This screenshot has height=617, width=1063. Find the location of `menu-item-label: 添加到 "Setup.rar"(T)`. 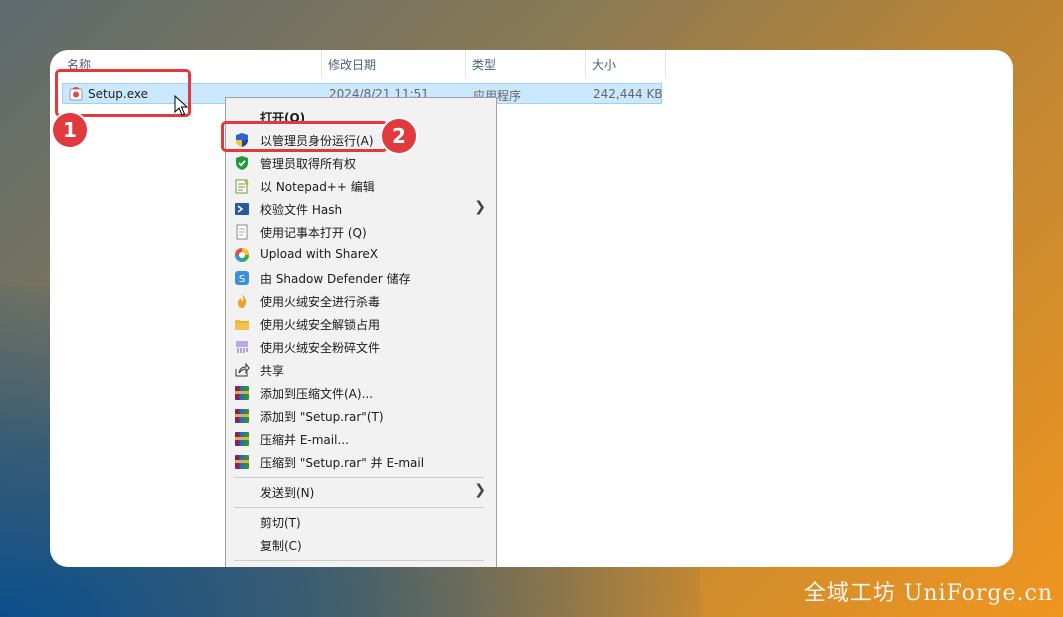

menu-item-label: 添加到 "Setup.rar"(T) is located at coordinates (322, 417).